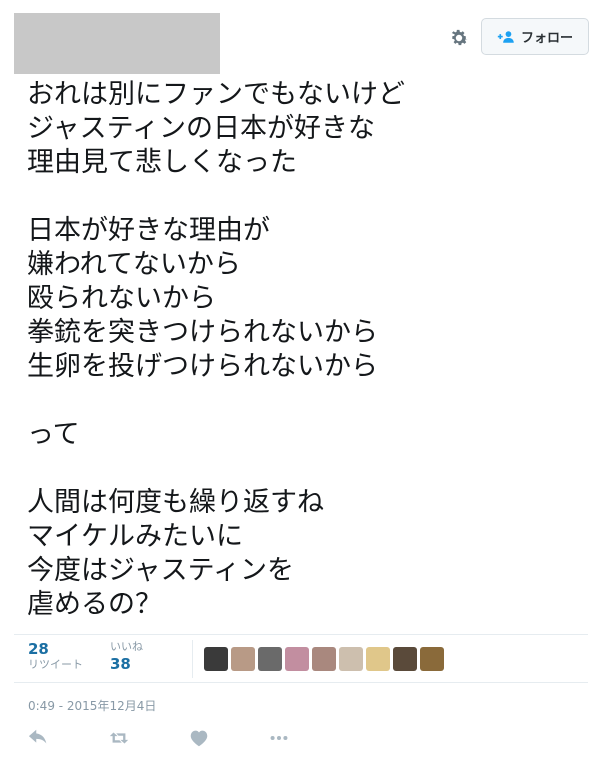 The width and height of the screenshot is (613, 772). Describe the element at coordinates (161, 570) in the screenshot. I see `tweet-text-line: 今度はジャスティンを` at that location.